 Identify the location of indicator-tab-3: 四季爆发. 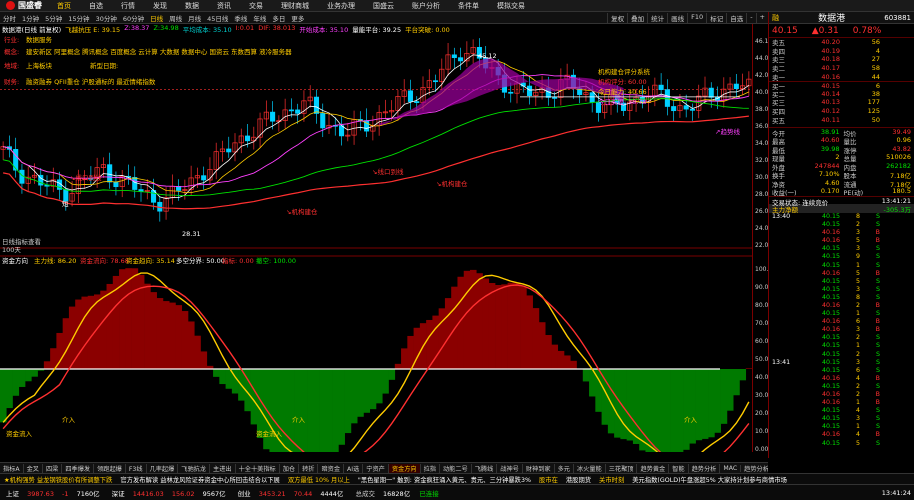
(78, 468).